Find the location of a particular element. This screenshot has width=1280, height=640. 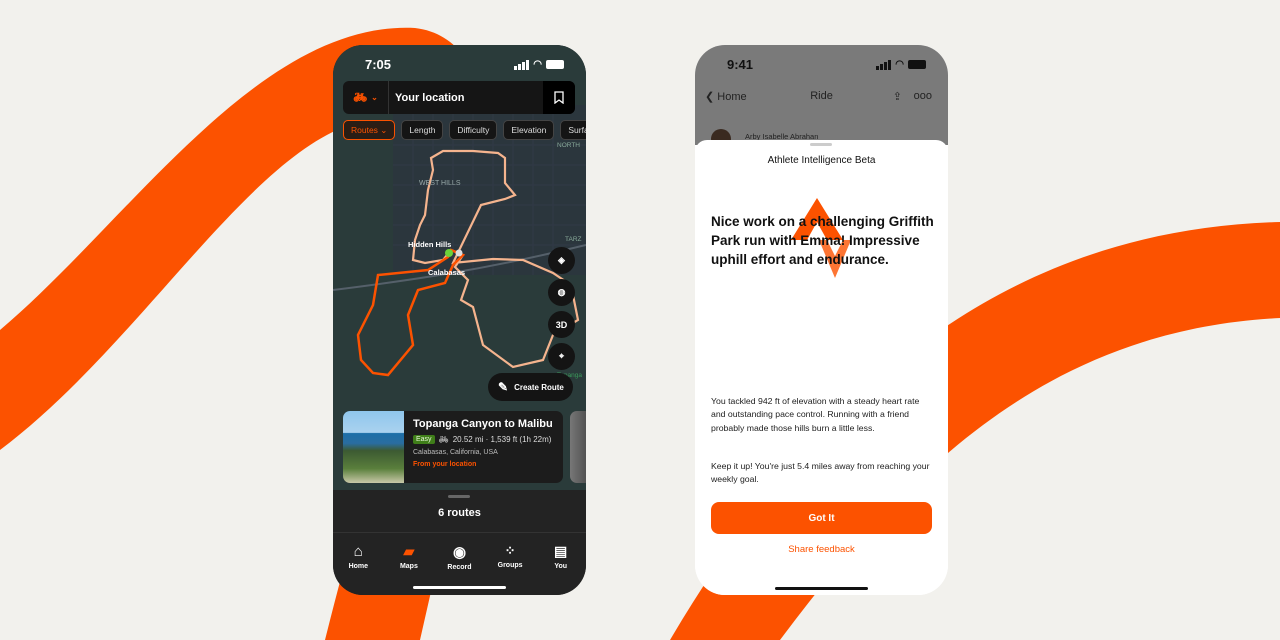

tab-home-label: Home is located at coordinates (358, 566).